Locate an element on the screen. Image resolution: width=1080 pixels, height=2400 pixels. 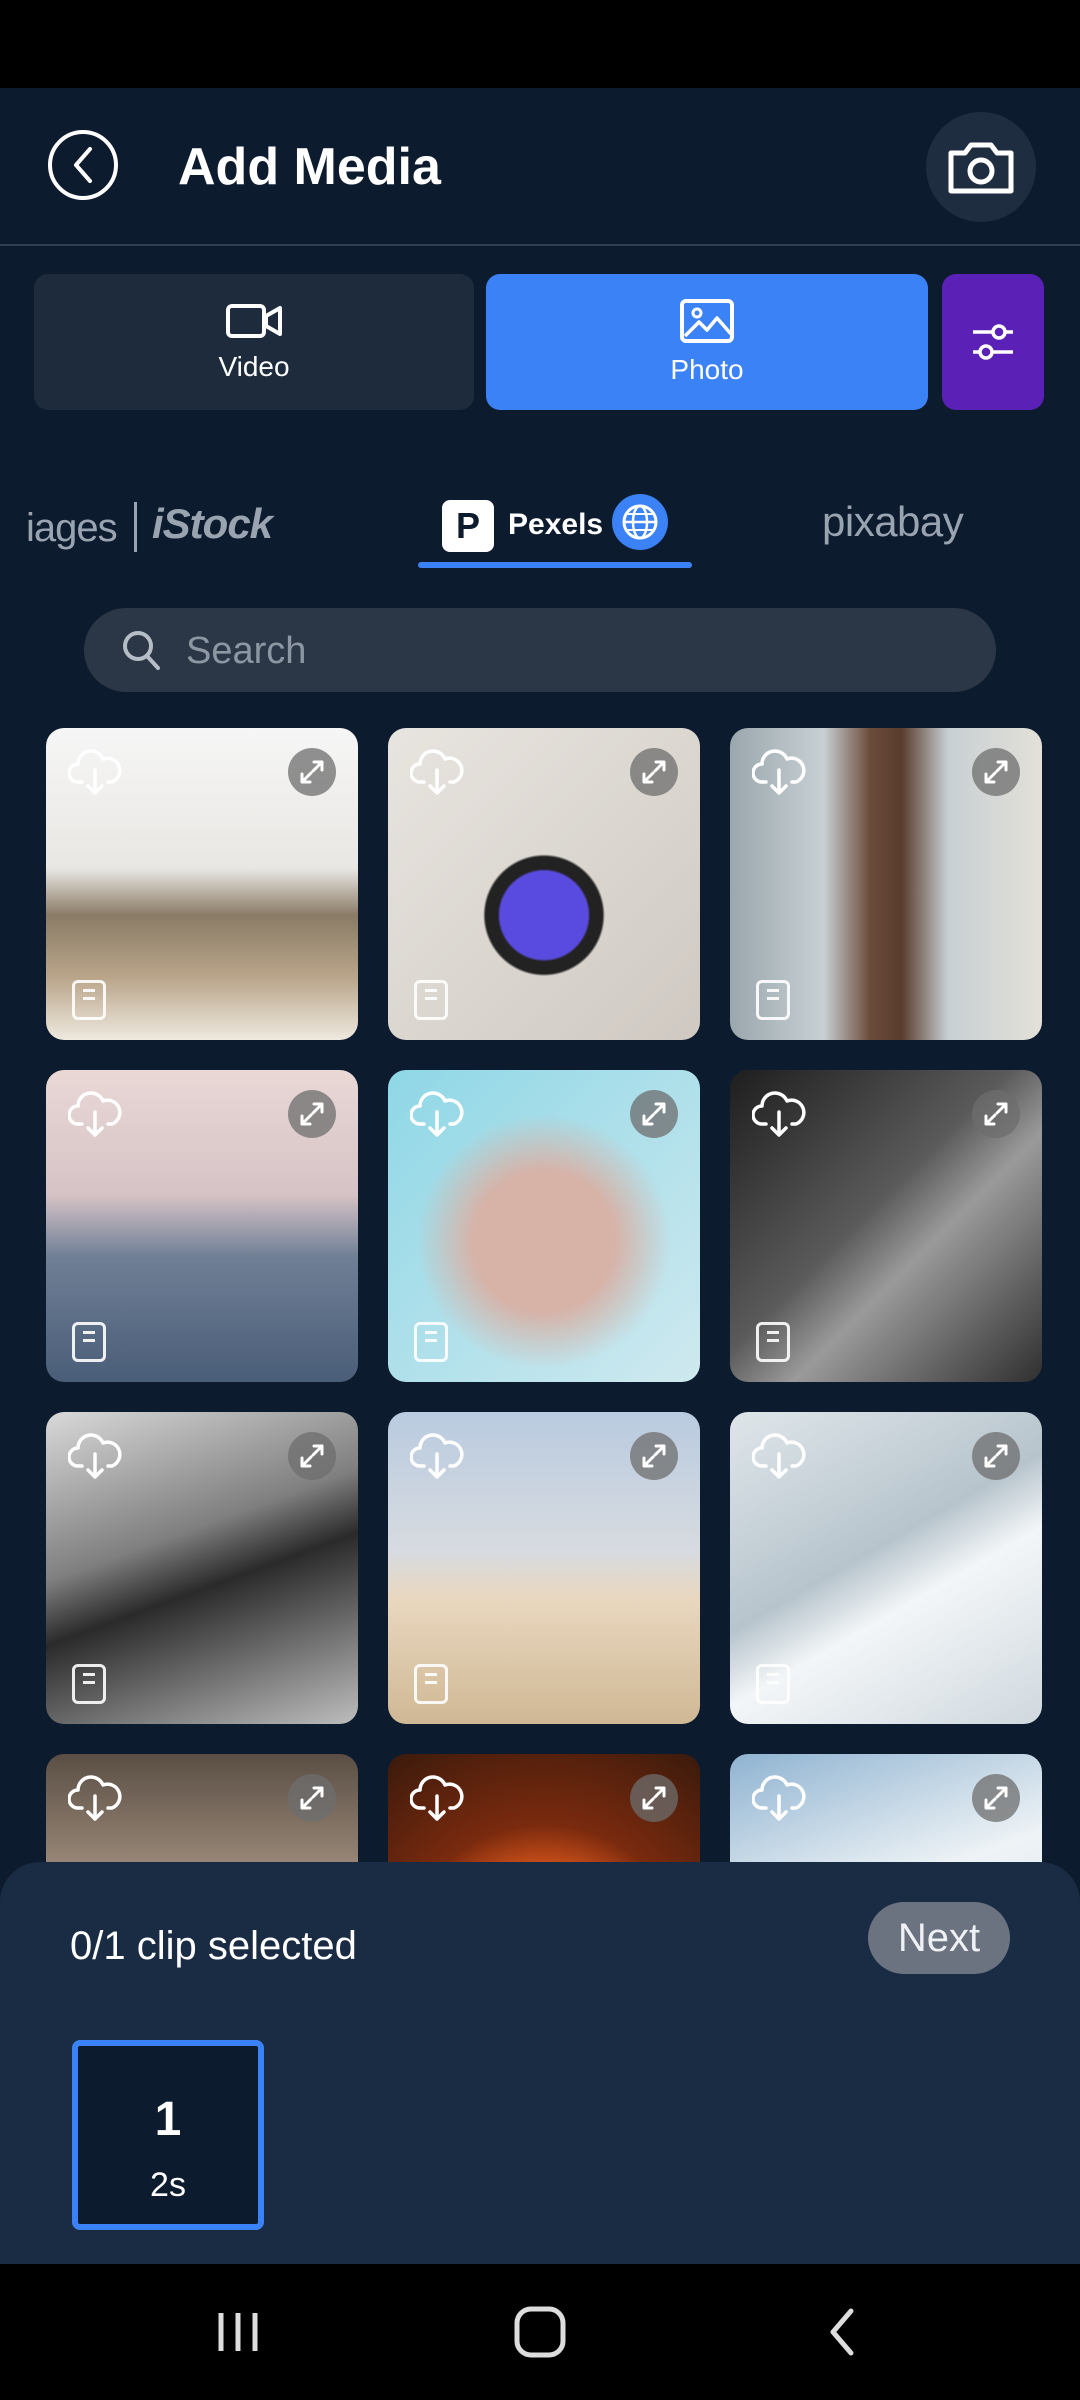
search-bar is located at coordinates (540, 651).